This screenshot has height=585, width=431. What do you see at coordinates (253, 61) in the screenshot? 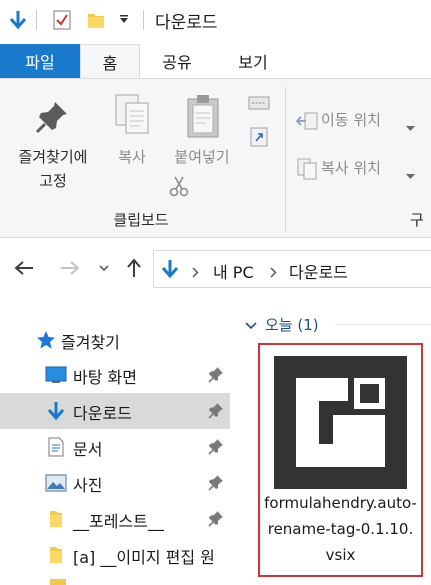
I see `tab-view: 보기` at bounding box center [253, 61].